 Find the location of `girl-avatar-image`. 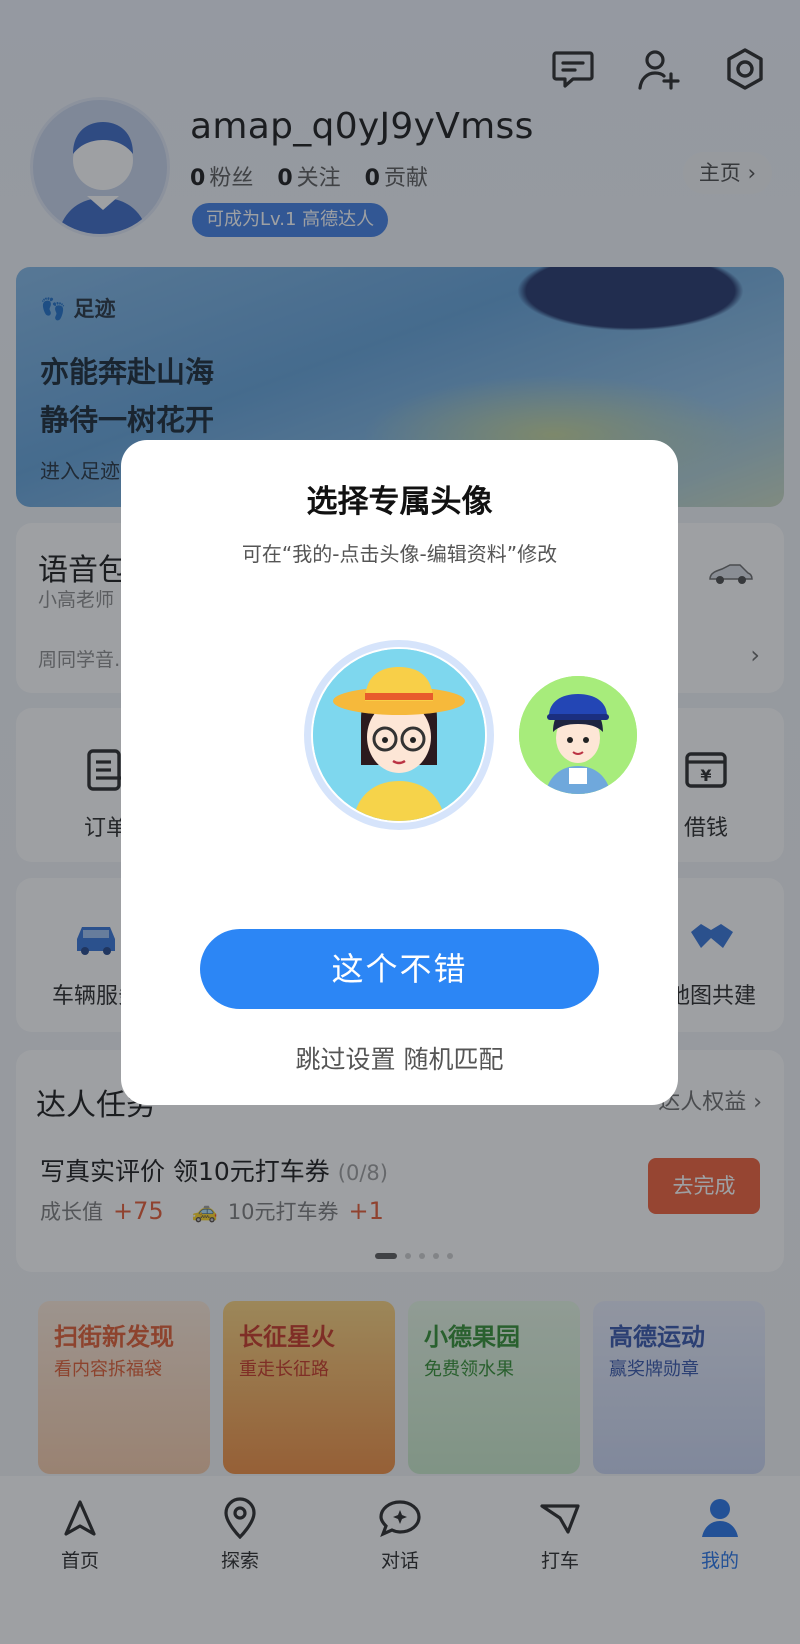

girl-avatar-image is located at coordinates (399, 735).